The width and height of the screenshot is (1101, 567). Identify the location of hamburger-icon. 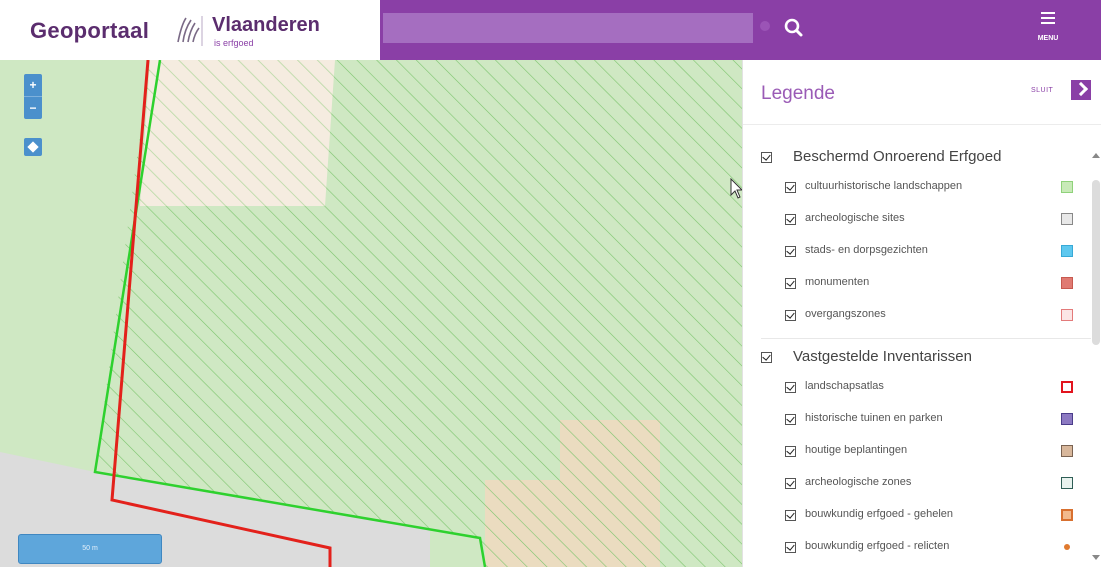
(1048, 18).